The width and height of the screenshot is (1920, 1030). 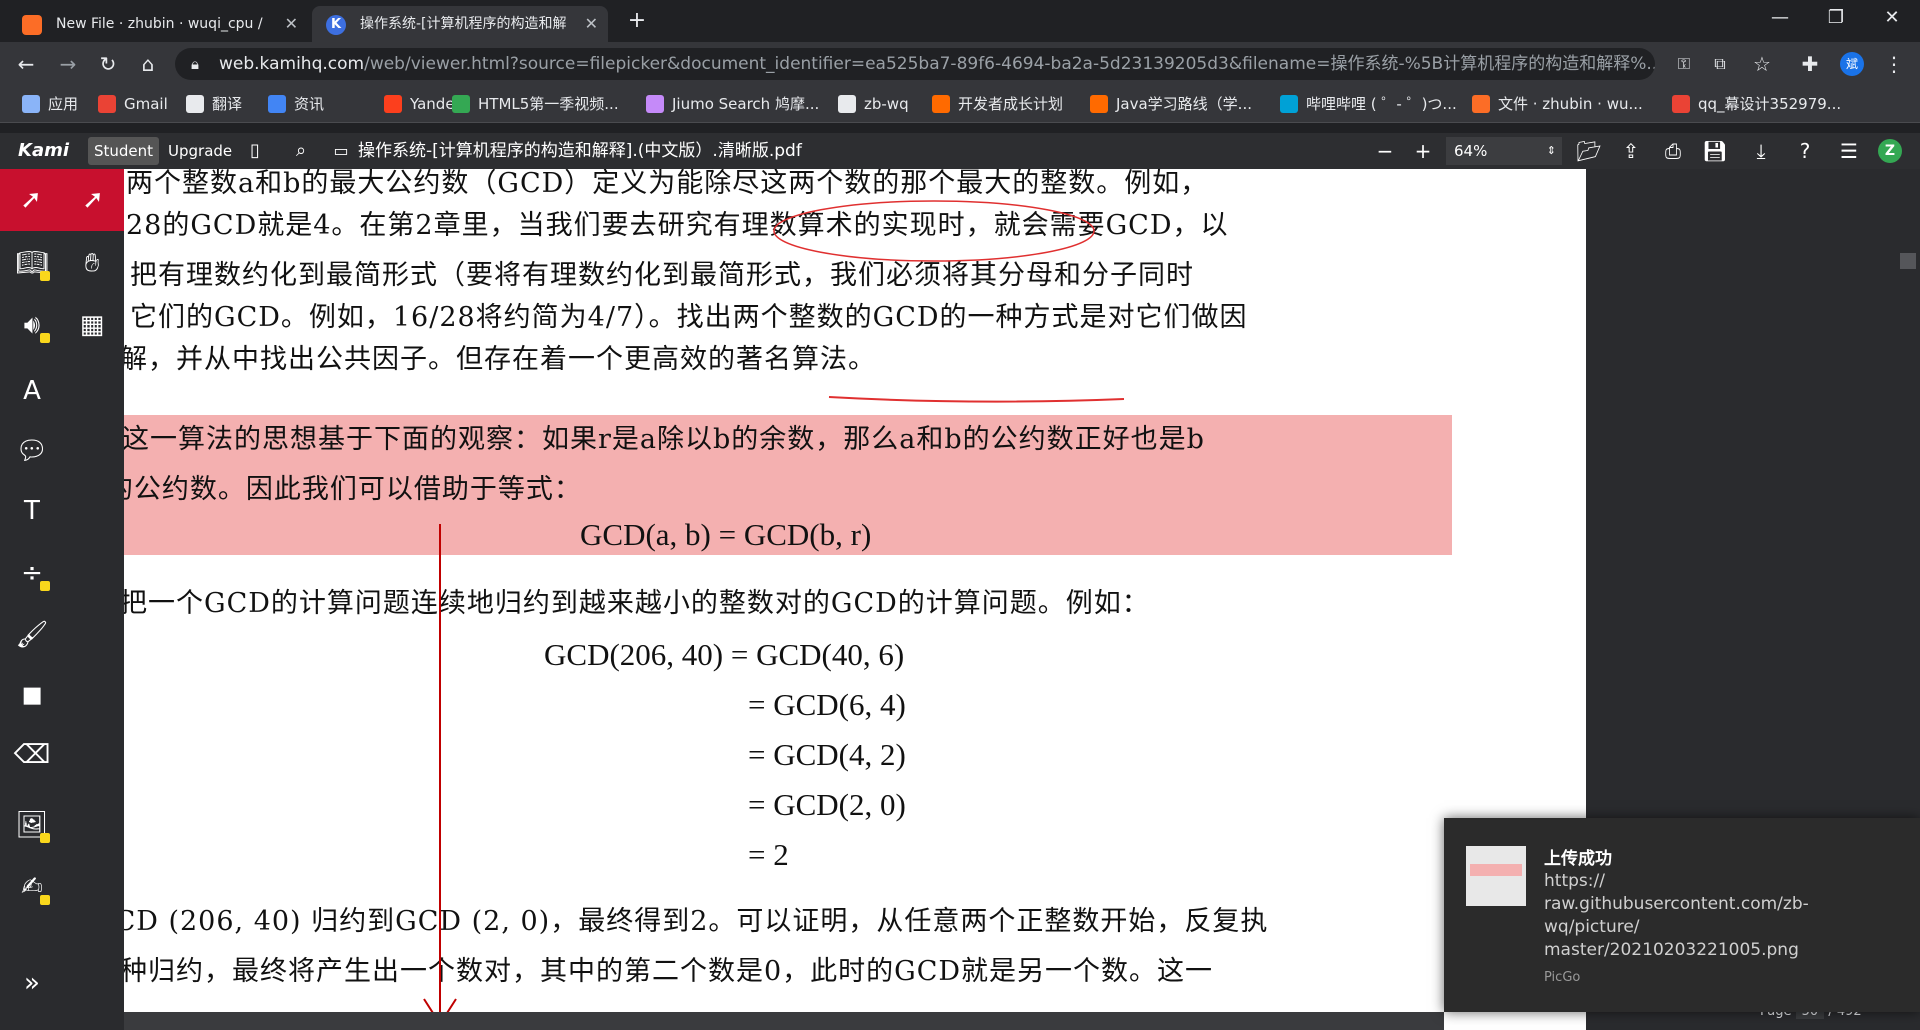 What do you see at coordinates (1810, 64) in the screenshot?
I see `extensions-icon: ✚` at bounding box center [1810, 64].